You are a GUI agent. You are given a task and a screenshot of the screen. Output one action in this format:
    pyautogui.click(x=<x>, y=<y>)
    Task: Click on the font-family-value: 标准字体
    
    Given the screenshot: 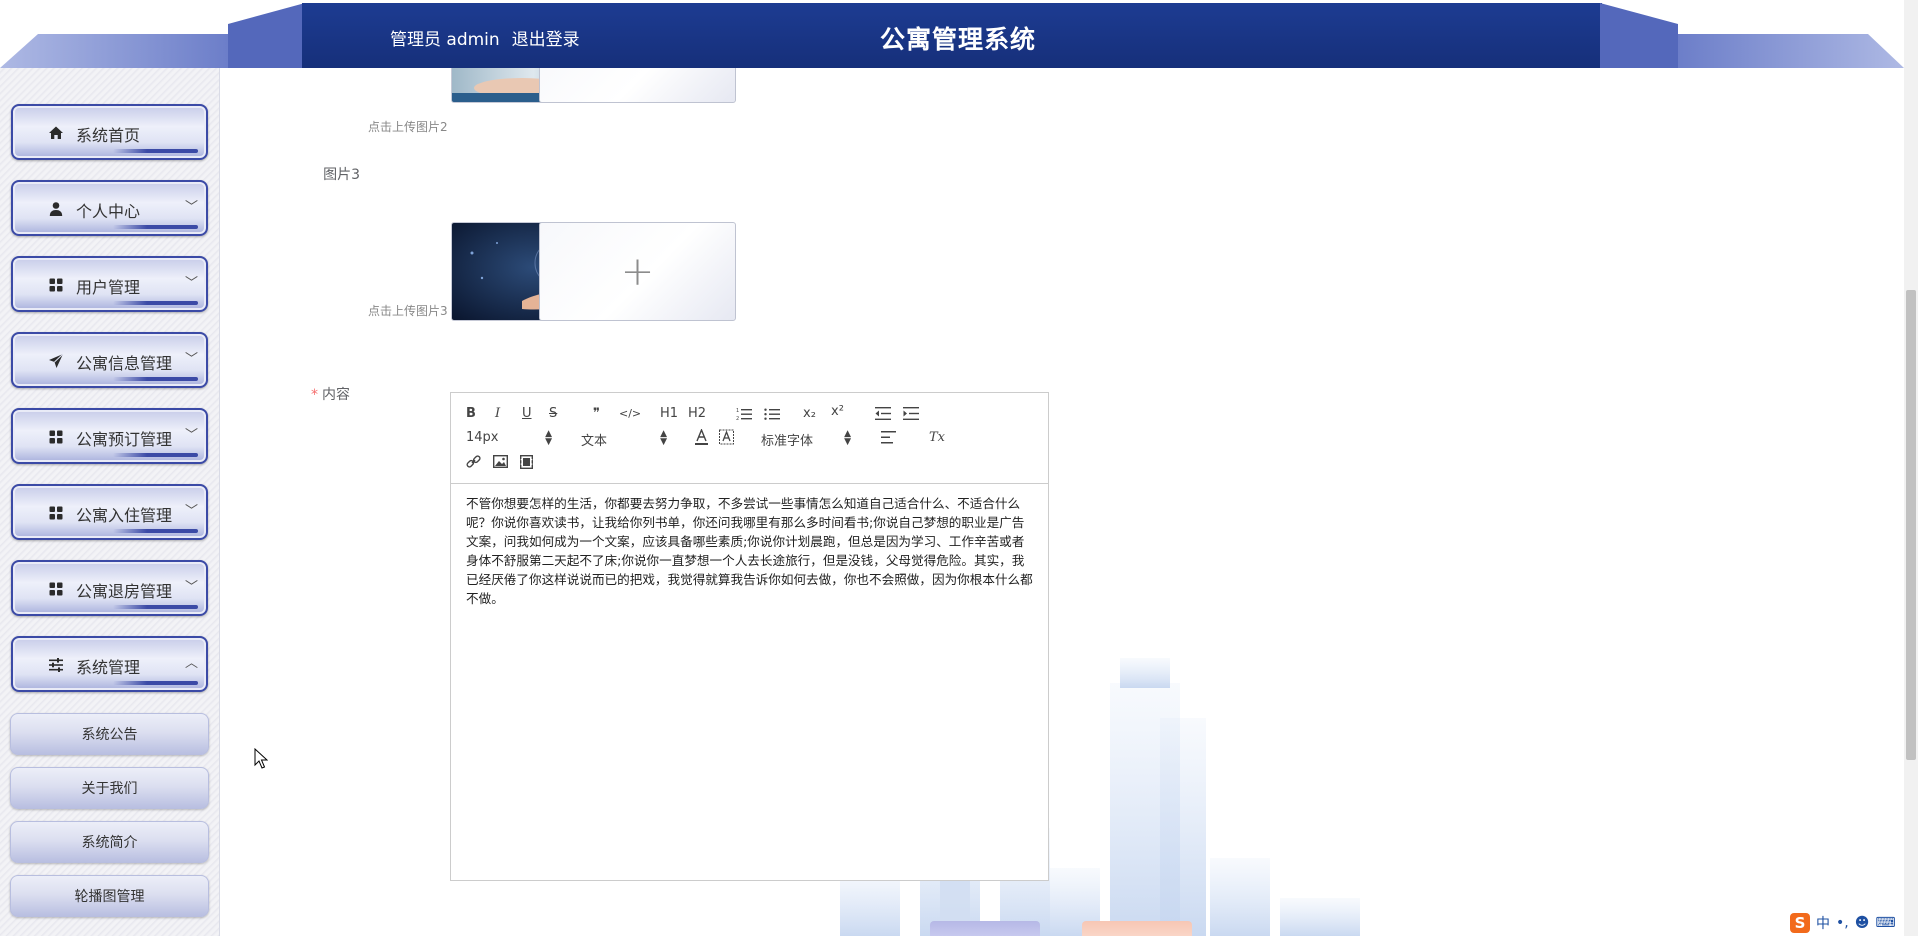 What is the action you would take?
    pyautogui.click(x=787, y=441)
    